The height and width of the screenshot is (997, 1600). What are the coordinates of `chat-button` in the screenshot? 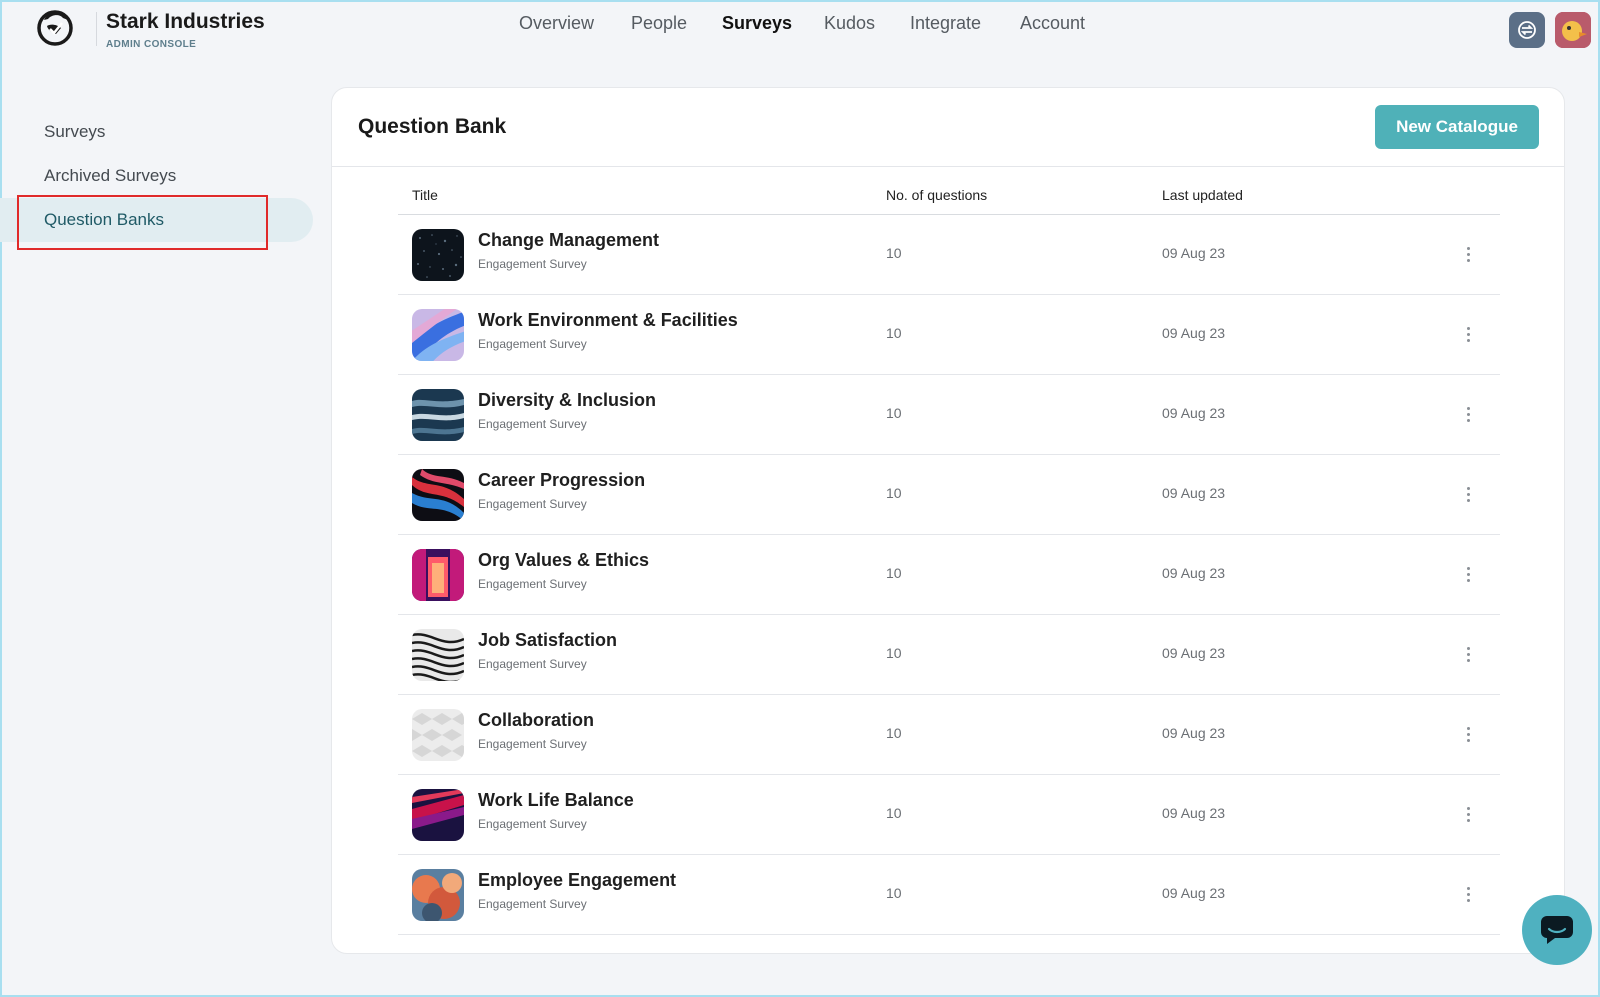 It's located at (1557, 930).